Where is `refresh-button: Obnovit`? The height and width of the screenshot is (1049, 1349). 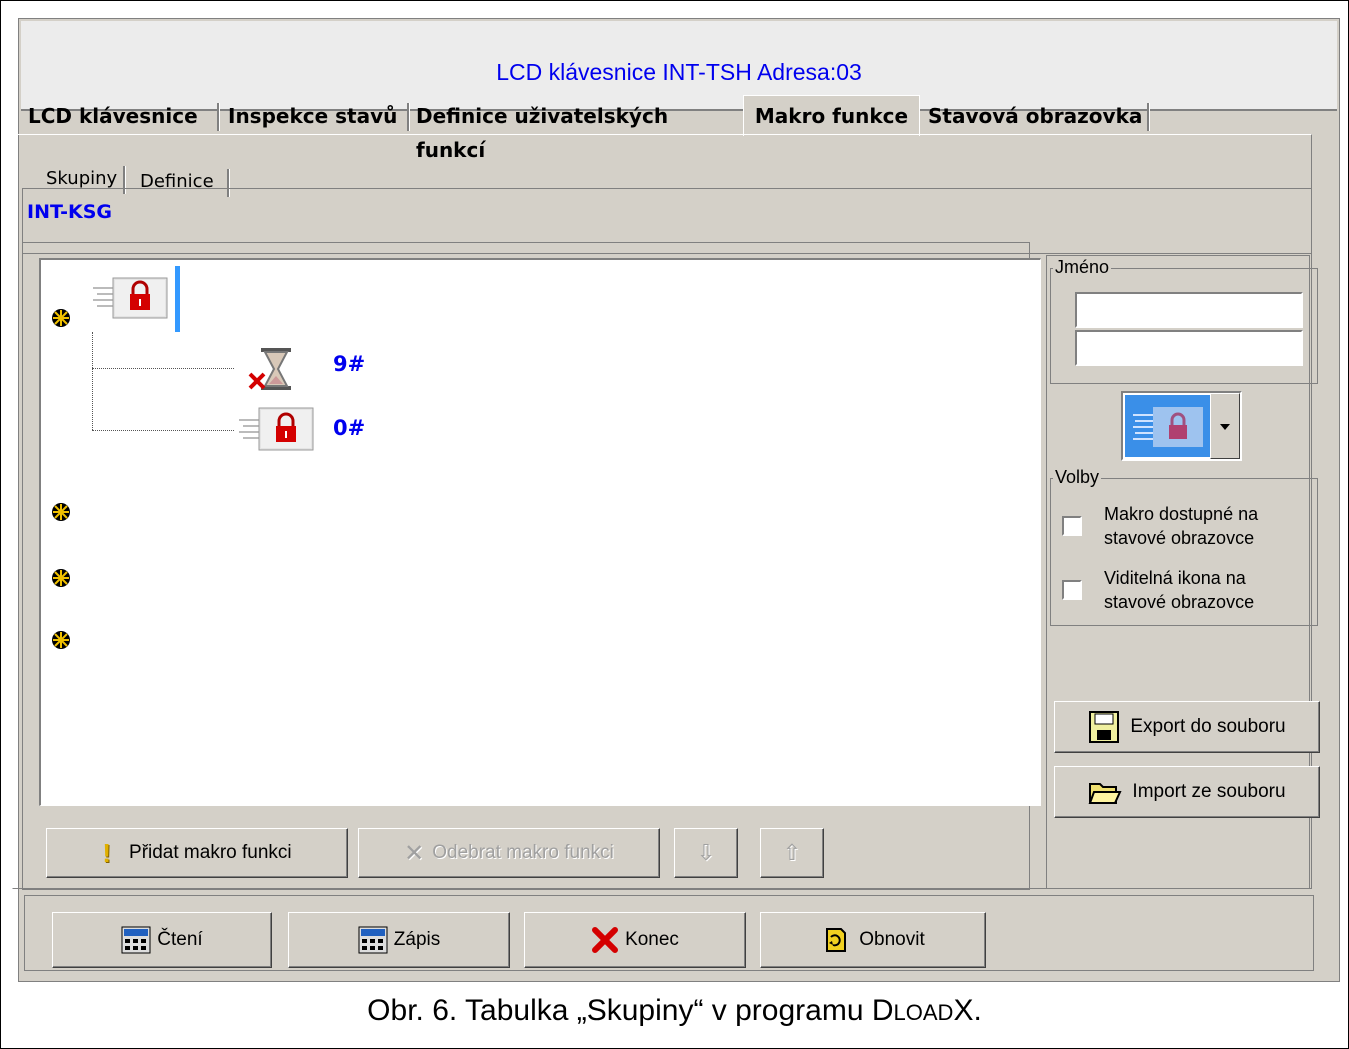
refresh-button: Obnovit is located at coordinates (873, 940).